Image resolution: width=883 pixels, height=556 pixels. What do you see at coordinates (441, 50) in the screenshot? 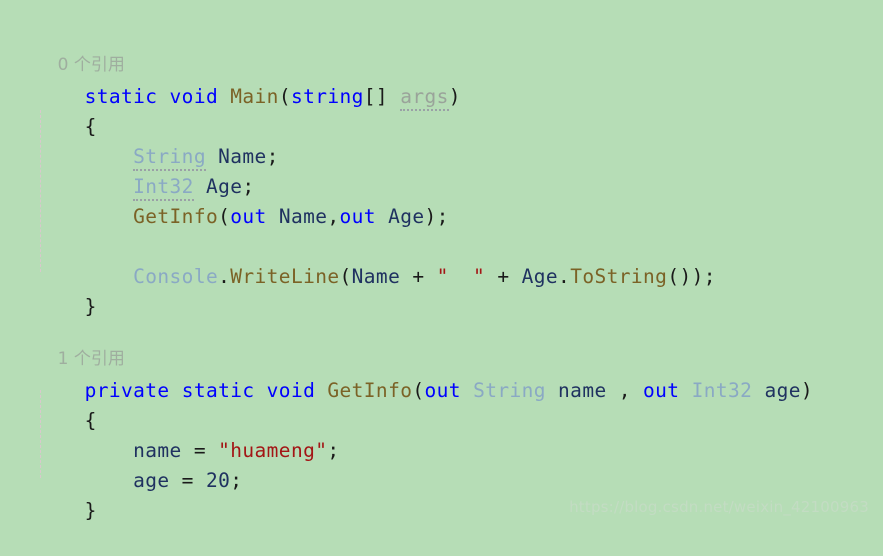
I see `codelens-main-references: 0 个引用` at bounding box center [441, 50].